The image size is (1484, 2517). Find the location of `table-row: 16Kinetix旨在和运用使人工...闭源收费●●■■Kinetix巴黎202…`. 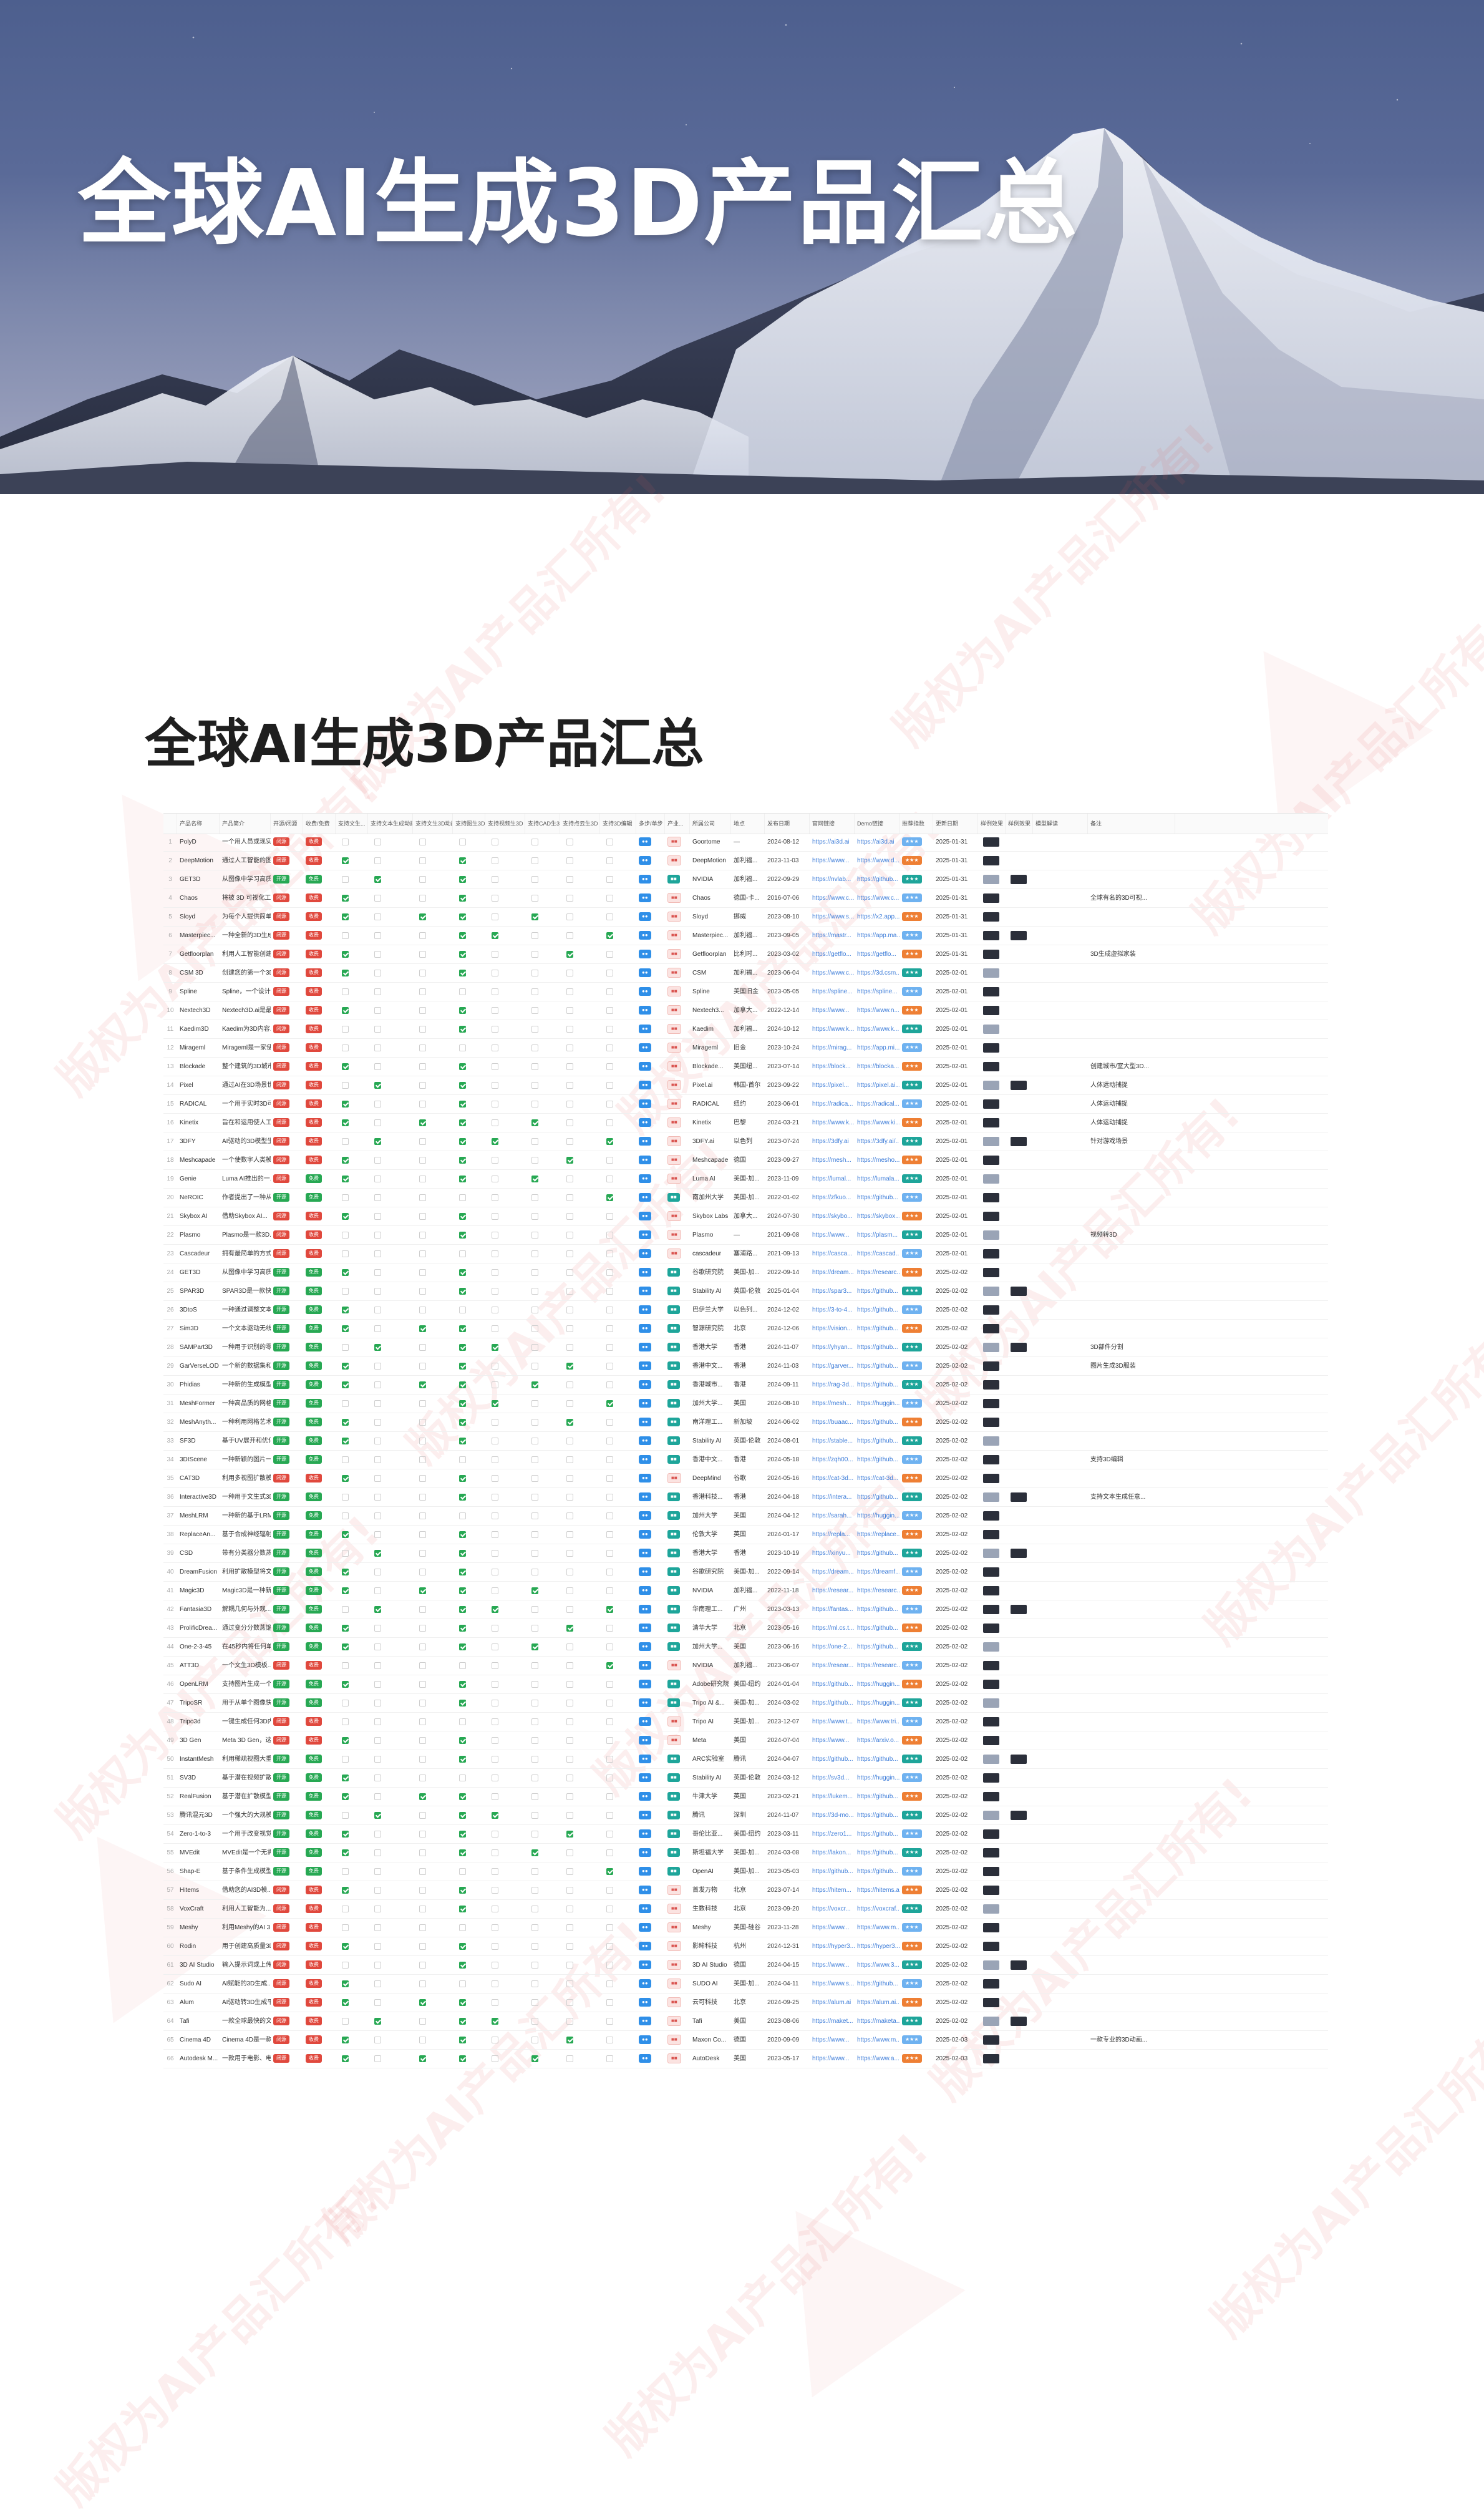

table-row: 16Kinetix旨在和运用使人工...闭源收费●●■■Kinetix巴黎202… is located at coordinates (745, 1123).